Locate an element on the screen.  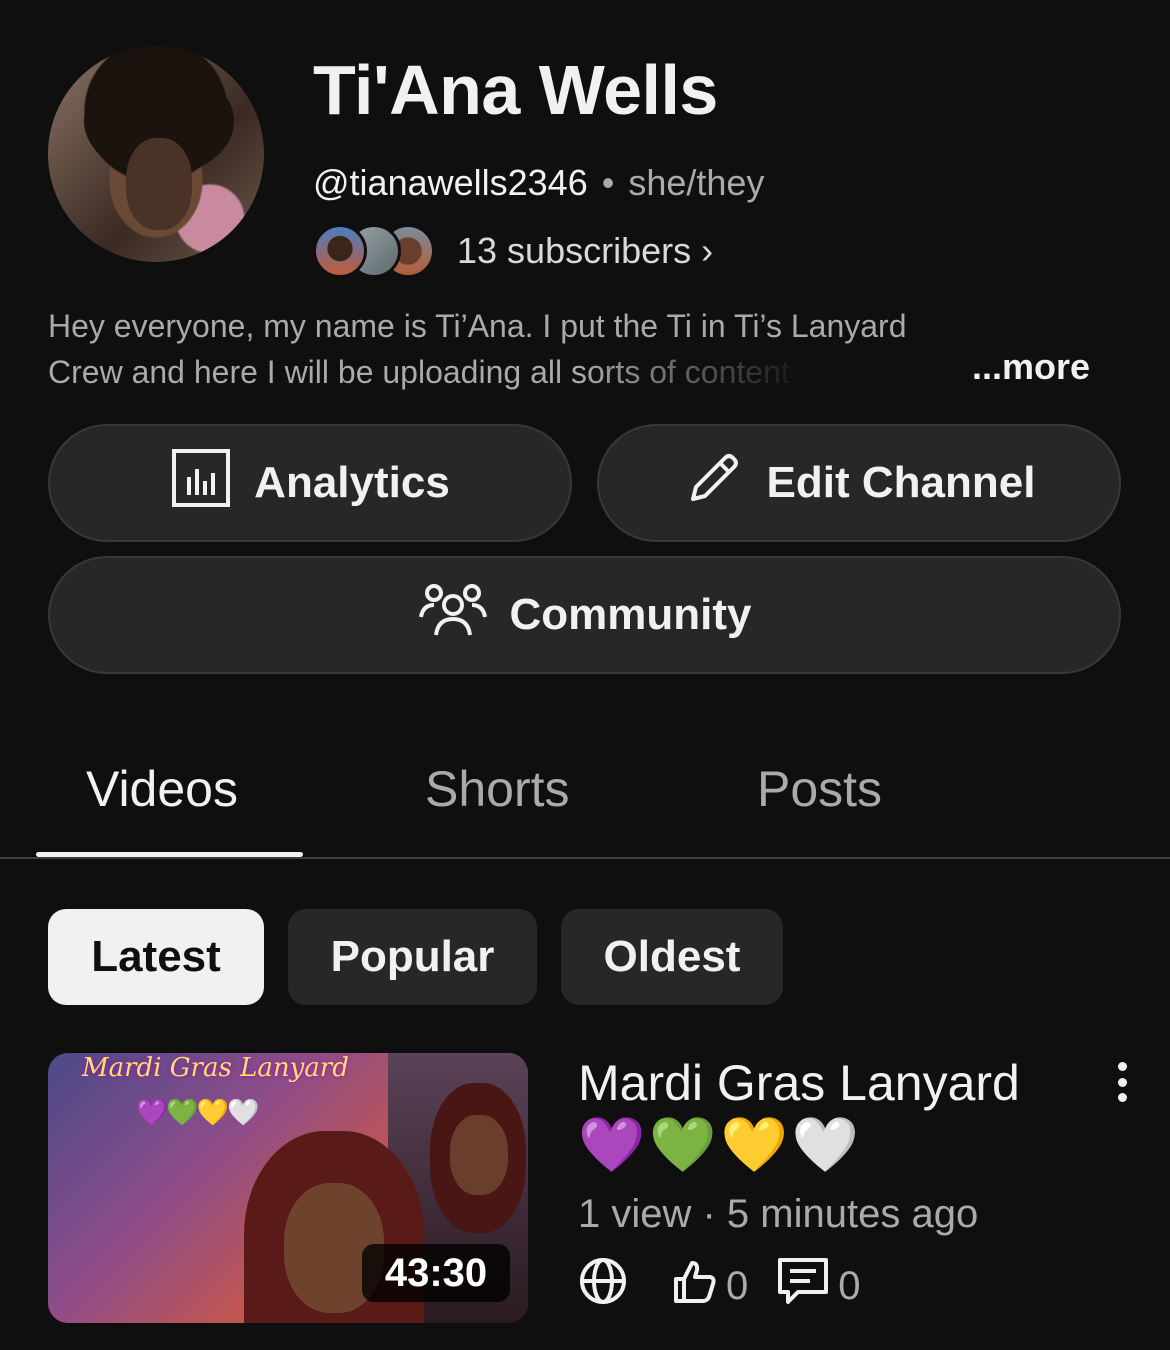
video-title: Mardi Gras Lanyard 💜💚💛🤍 is located at coordinates (823, 1114).